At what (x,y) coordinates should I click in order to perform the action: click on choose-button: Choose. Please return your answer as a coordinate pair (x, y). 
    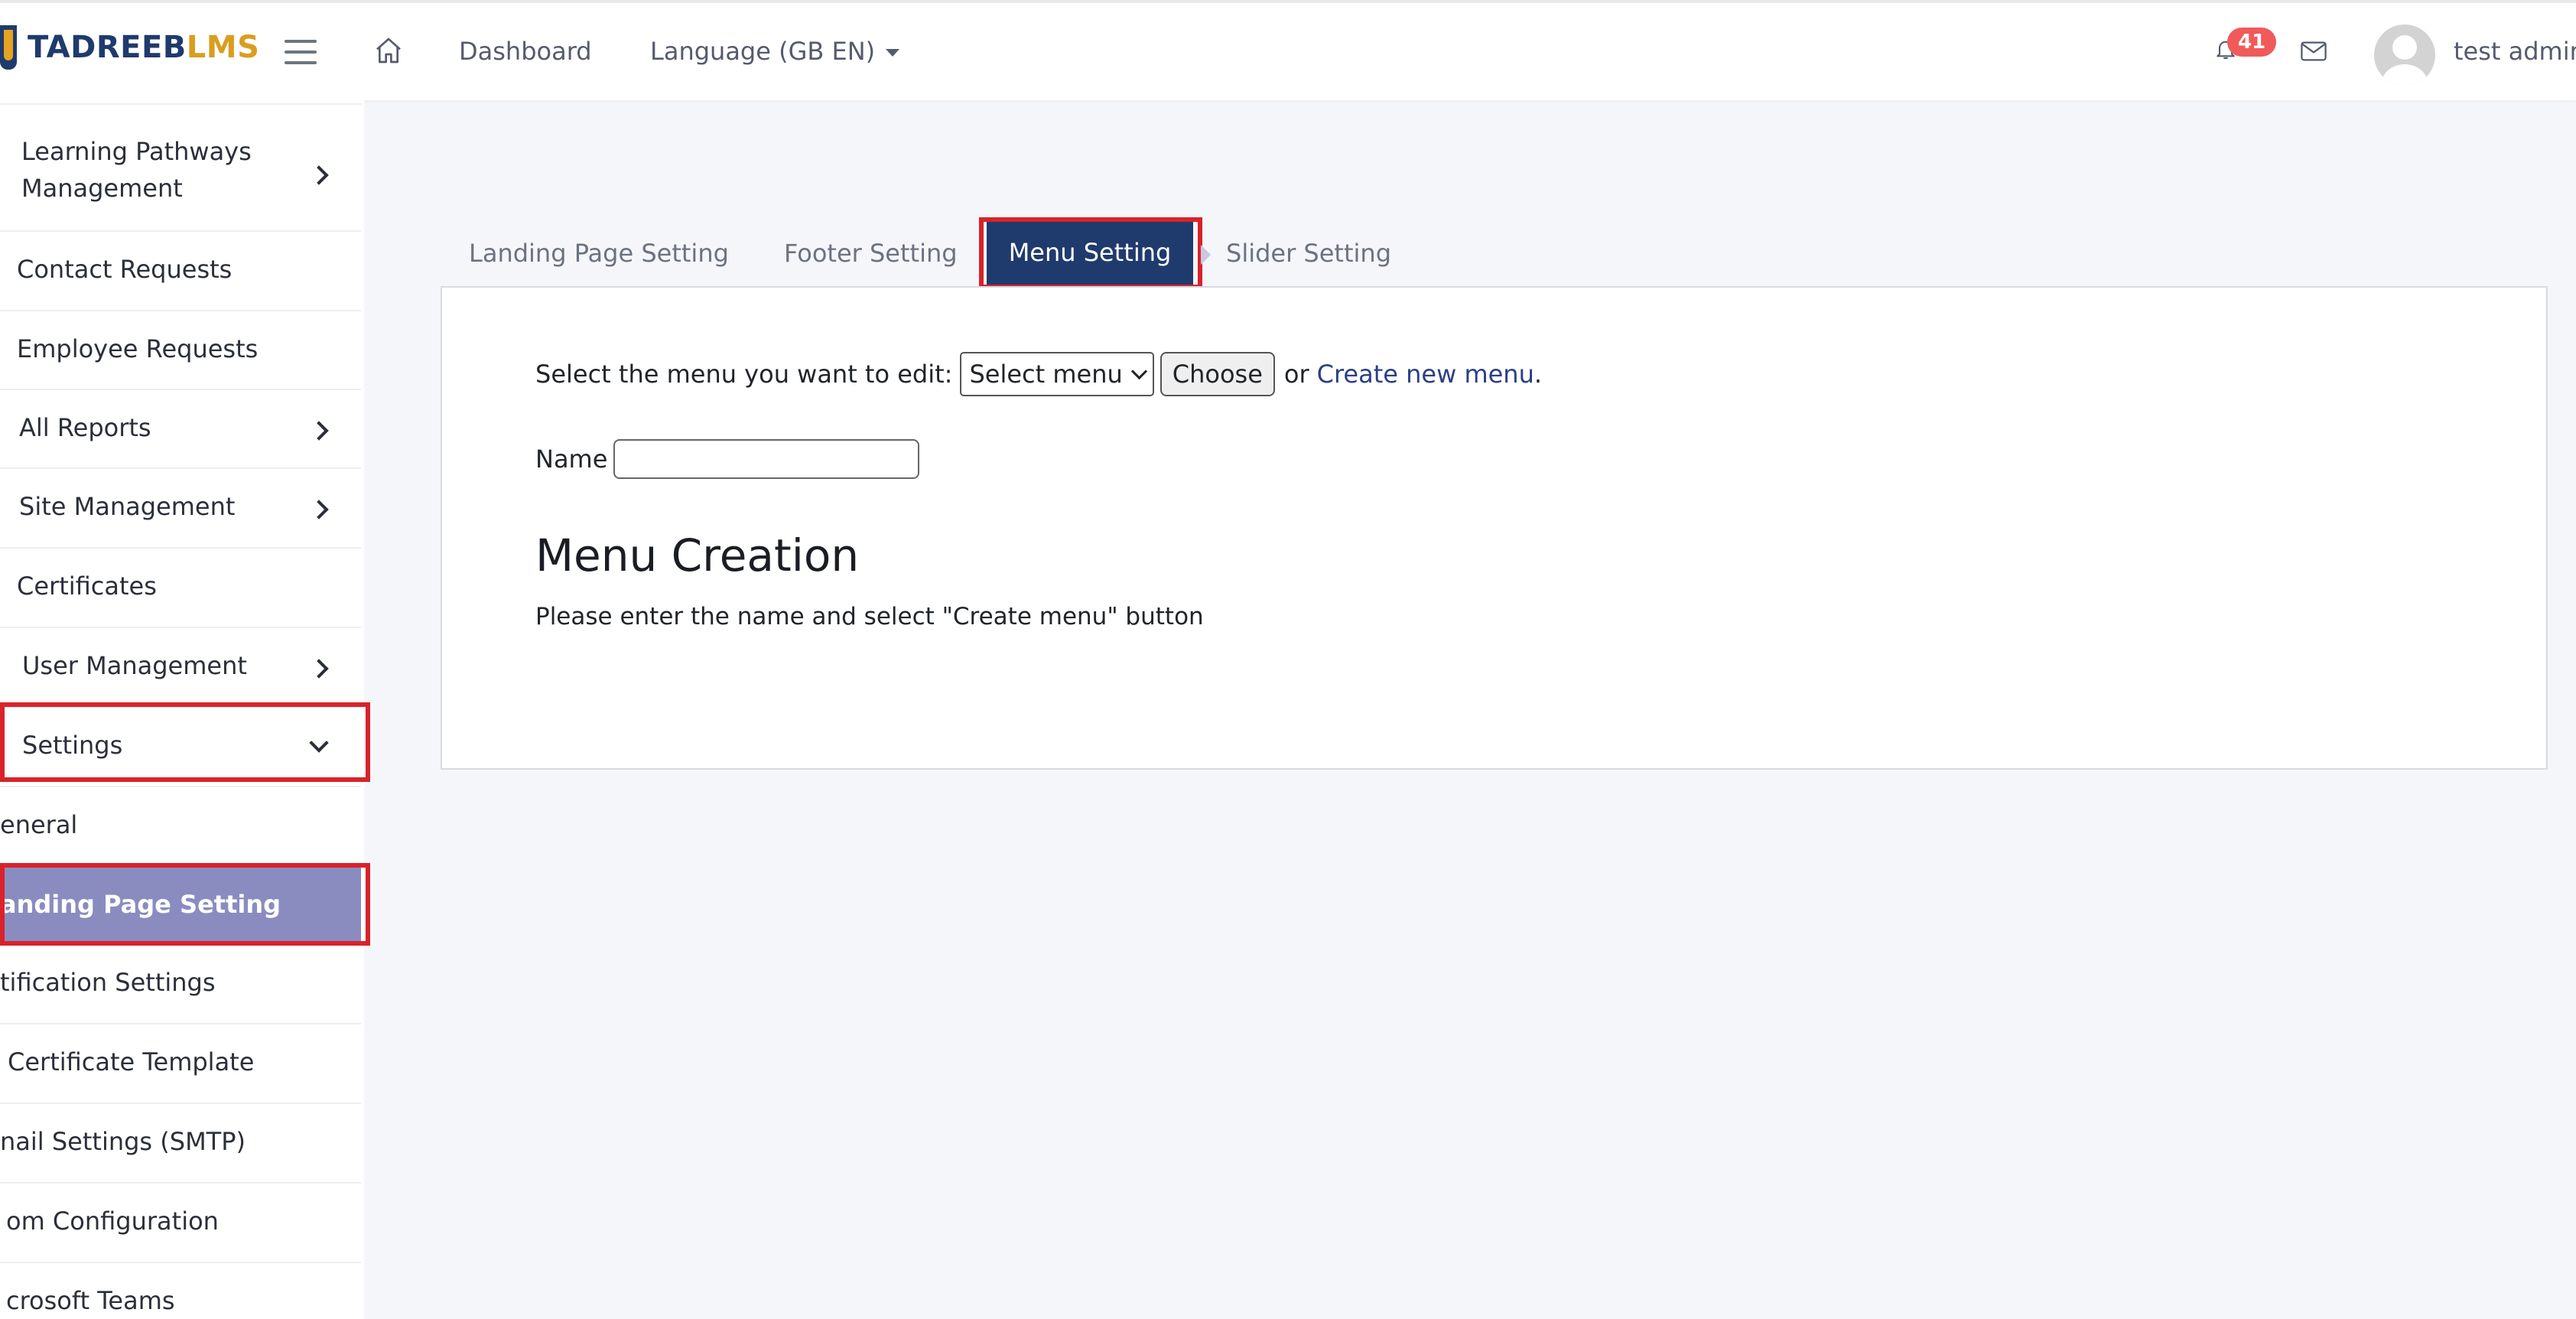
    Looking at the image, I should click on (1217, 374).